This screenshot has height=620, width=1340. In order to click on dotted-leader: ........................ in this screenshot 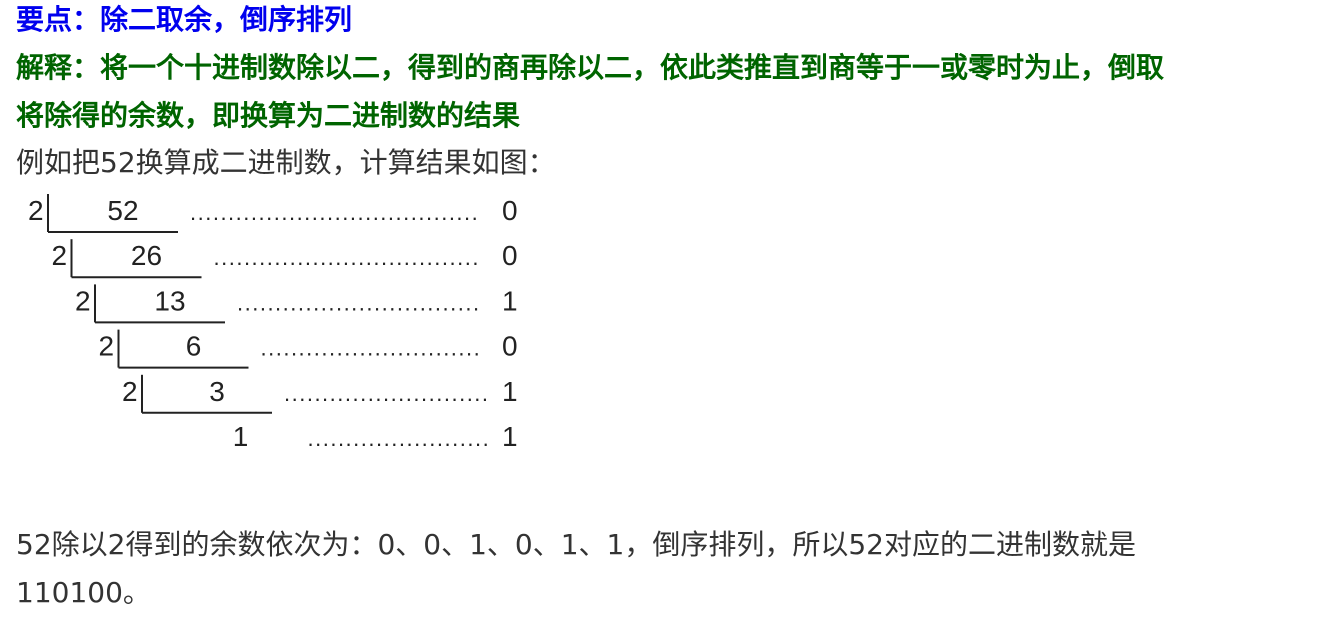, I will do `click(399, 438)`.